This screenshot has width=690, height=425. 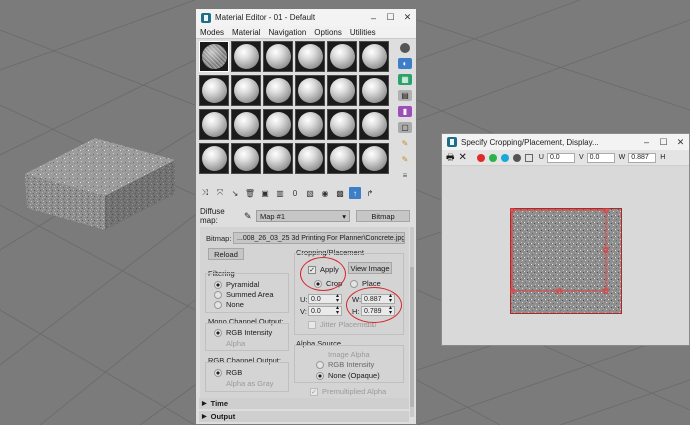 I want to click on menu-material: Material, so click(x=246, y=32).